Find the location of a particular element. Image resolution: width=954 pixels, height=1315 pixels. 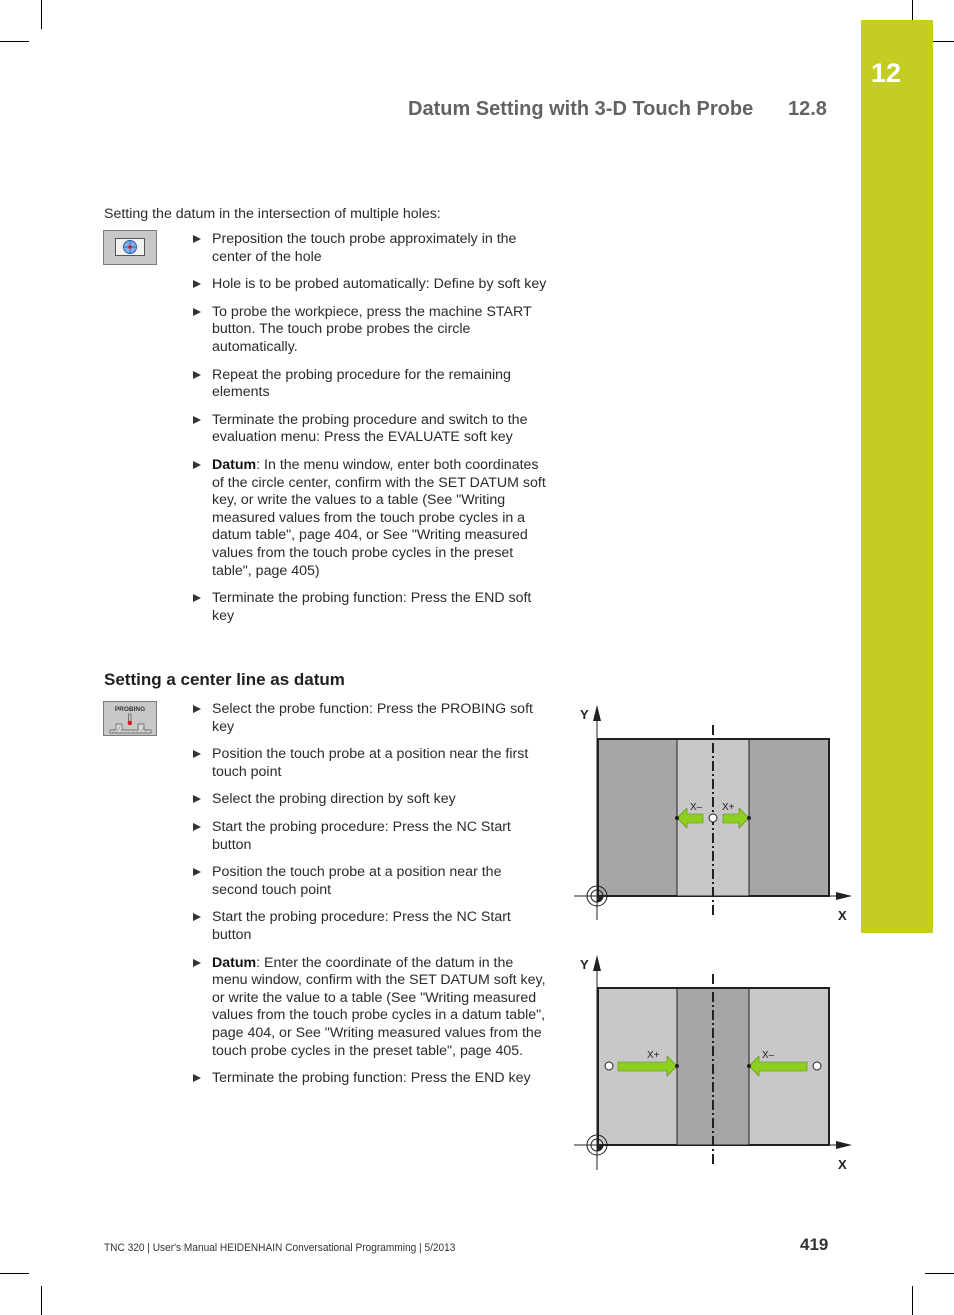

section-number: 12.8 is located at coordinates (807, 109).